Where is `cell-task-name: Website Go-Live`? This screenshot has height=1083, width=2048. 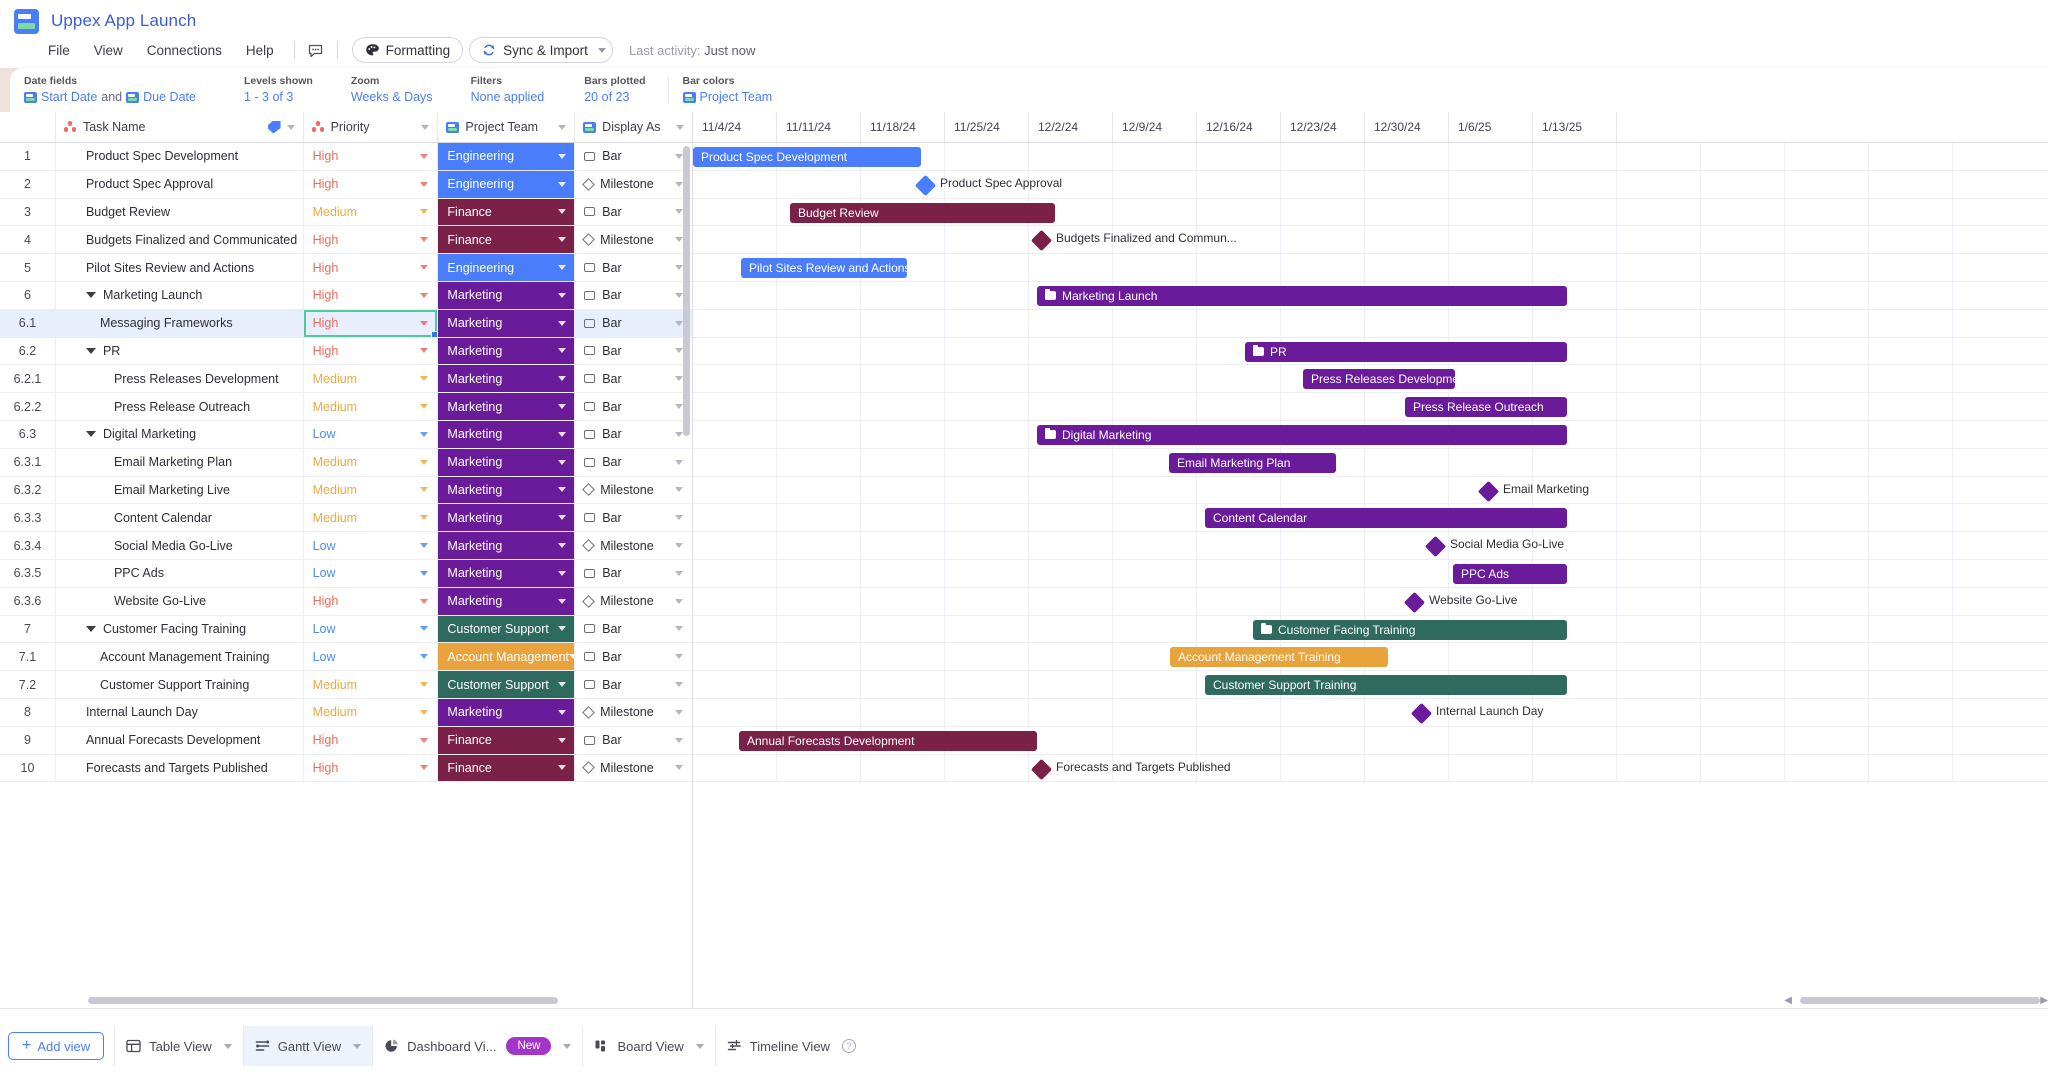 cell-task-name: Website Go-Live is located at coordinates (180, 601).